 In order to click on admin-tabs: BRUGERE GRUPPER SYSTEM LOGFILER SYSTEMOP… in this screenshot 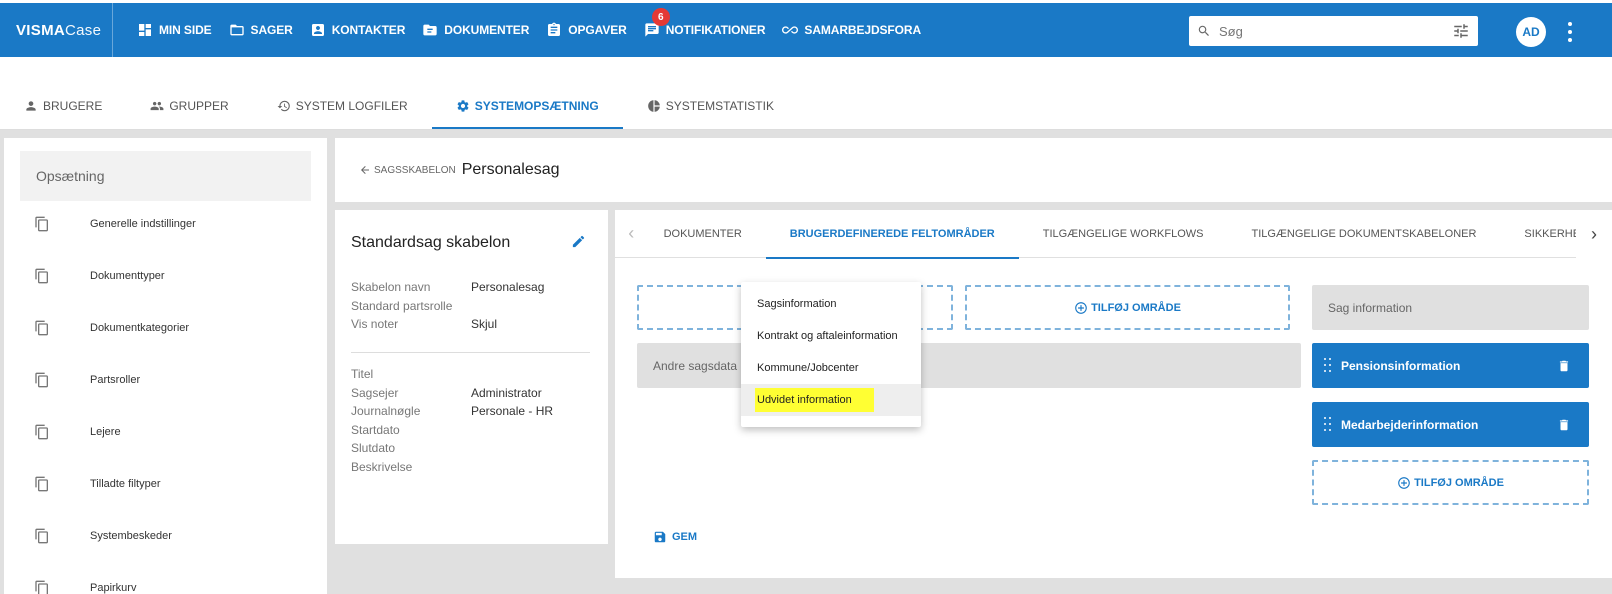, I will do `click(806, 107)`.